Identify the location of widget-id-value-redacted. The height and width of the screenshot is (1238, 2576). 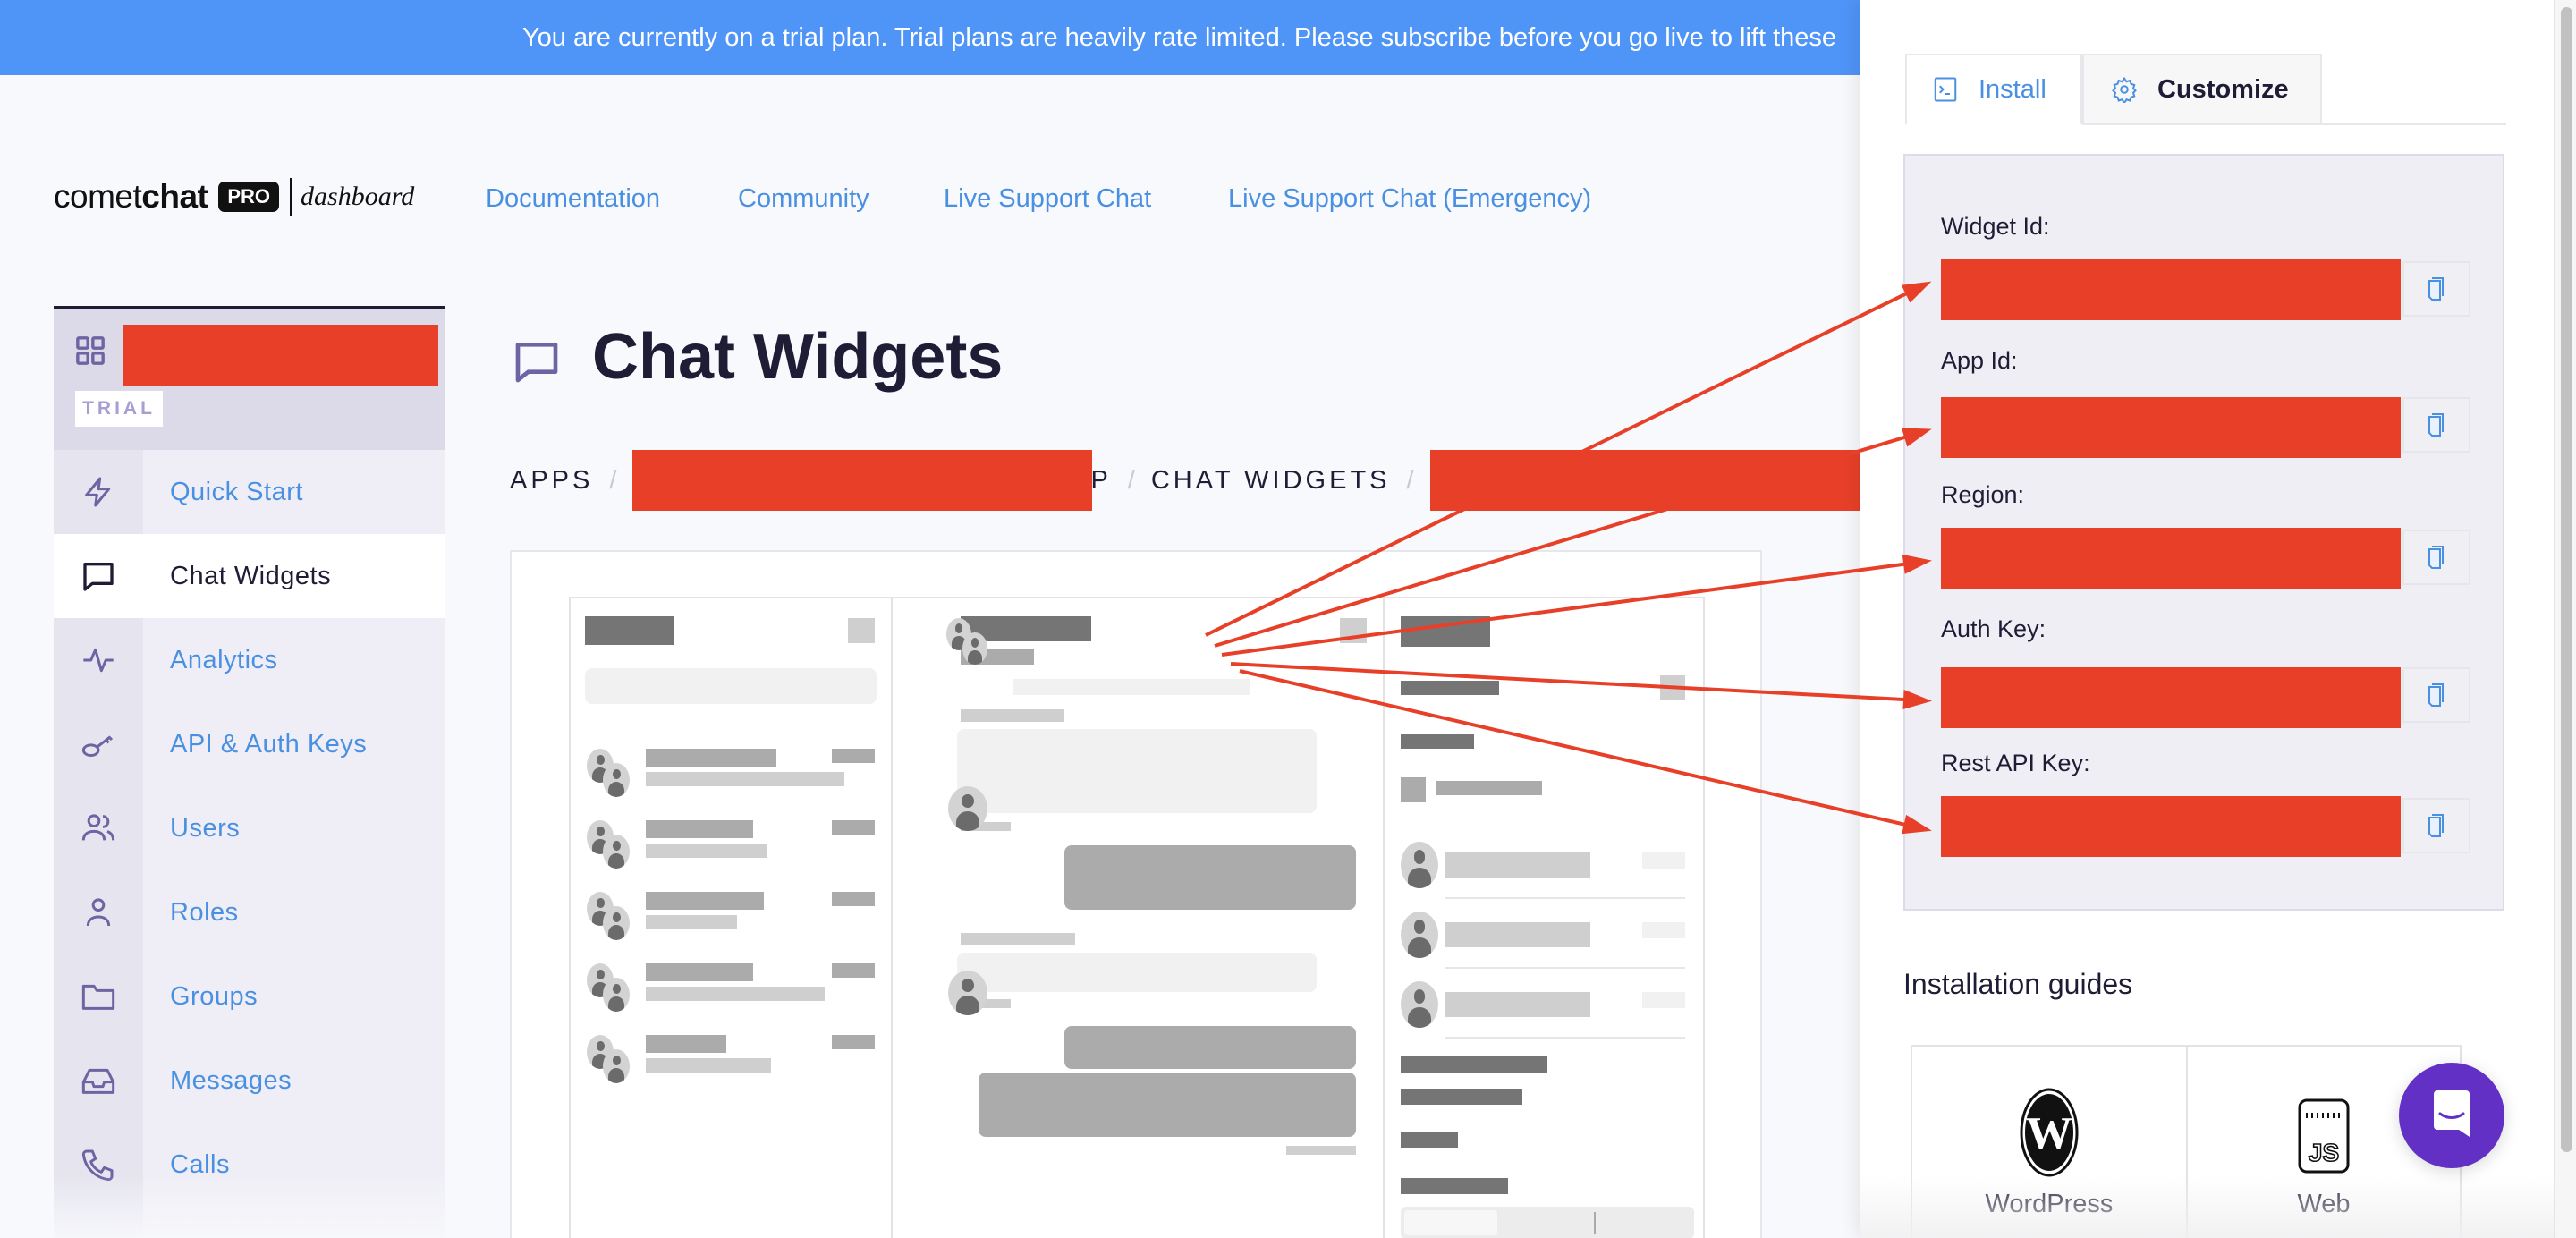
(2171, 289).